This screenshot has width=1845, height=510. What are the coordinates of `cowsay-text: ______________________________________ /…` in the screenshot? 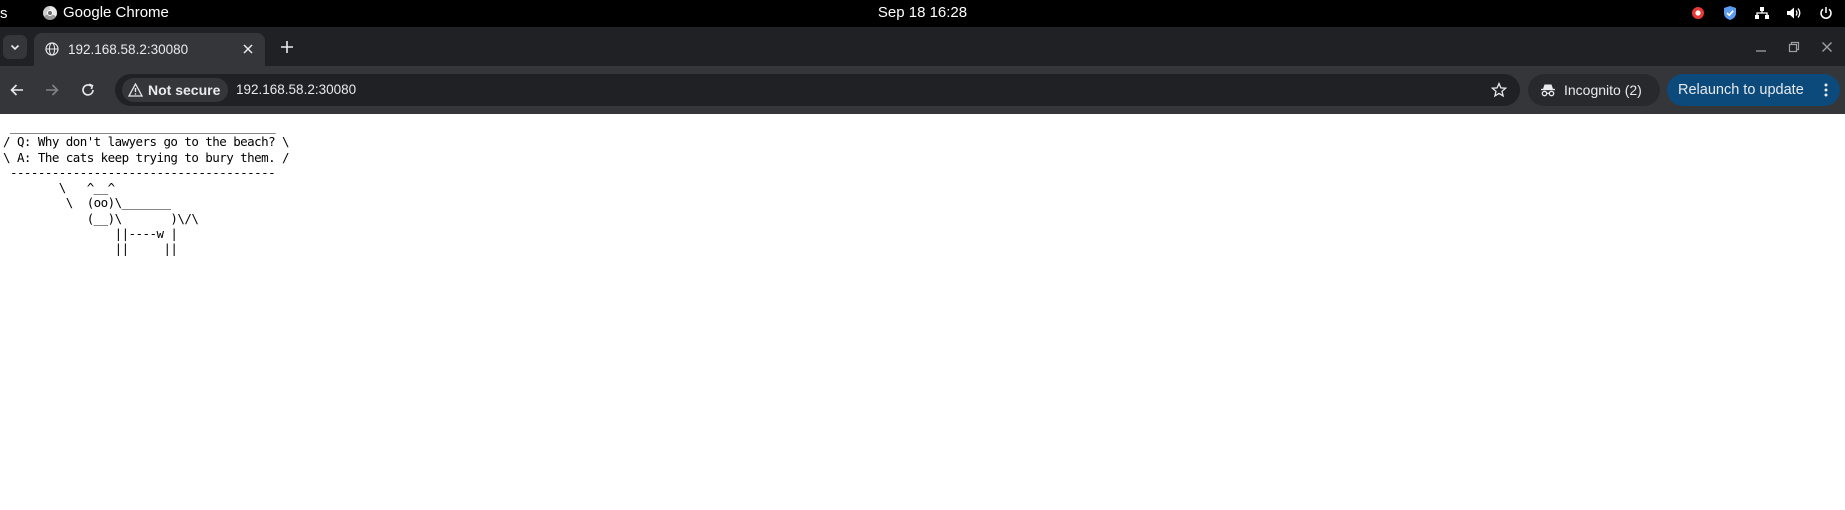 It's located at (146, 188).